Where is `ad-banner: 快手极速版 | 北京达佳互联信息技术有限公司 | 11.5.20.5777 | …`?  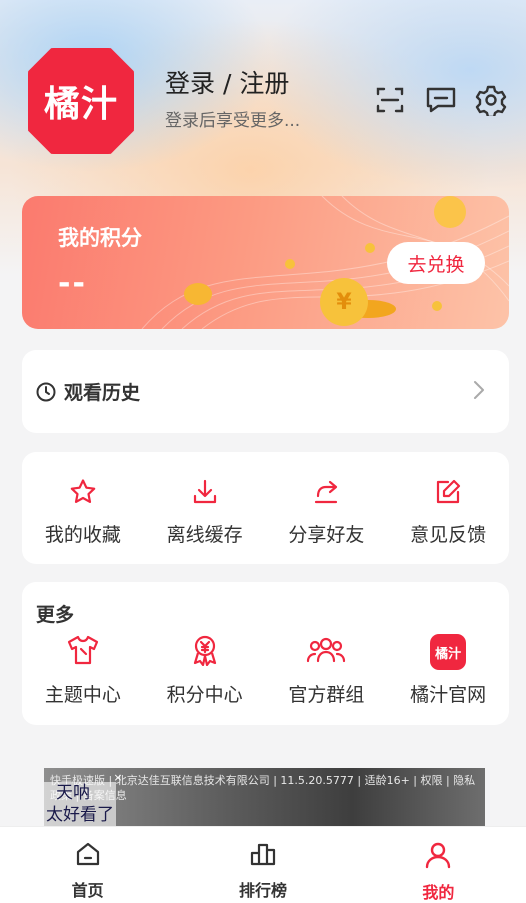
ad-banner: 快手极速版 | 北京达佳互联信息技术有限公司 | 11.5.20.5777 | … is located at coordinates (264, 798).